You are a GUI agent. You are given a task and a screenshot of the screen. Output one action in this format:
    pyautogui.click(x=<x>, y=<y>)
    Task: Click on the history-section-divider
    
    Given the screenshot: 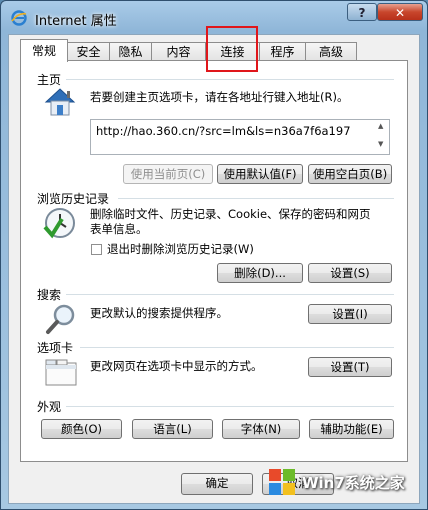 What is the action you would take?
    pyautogui.click(x=256, y=198)
    